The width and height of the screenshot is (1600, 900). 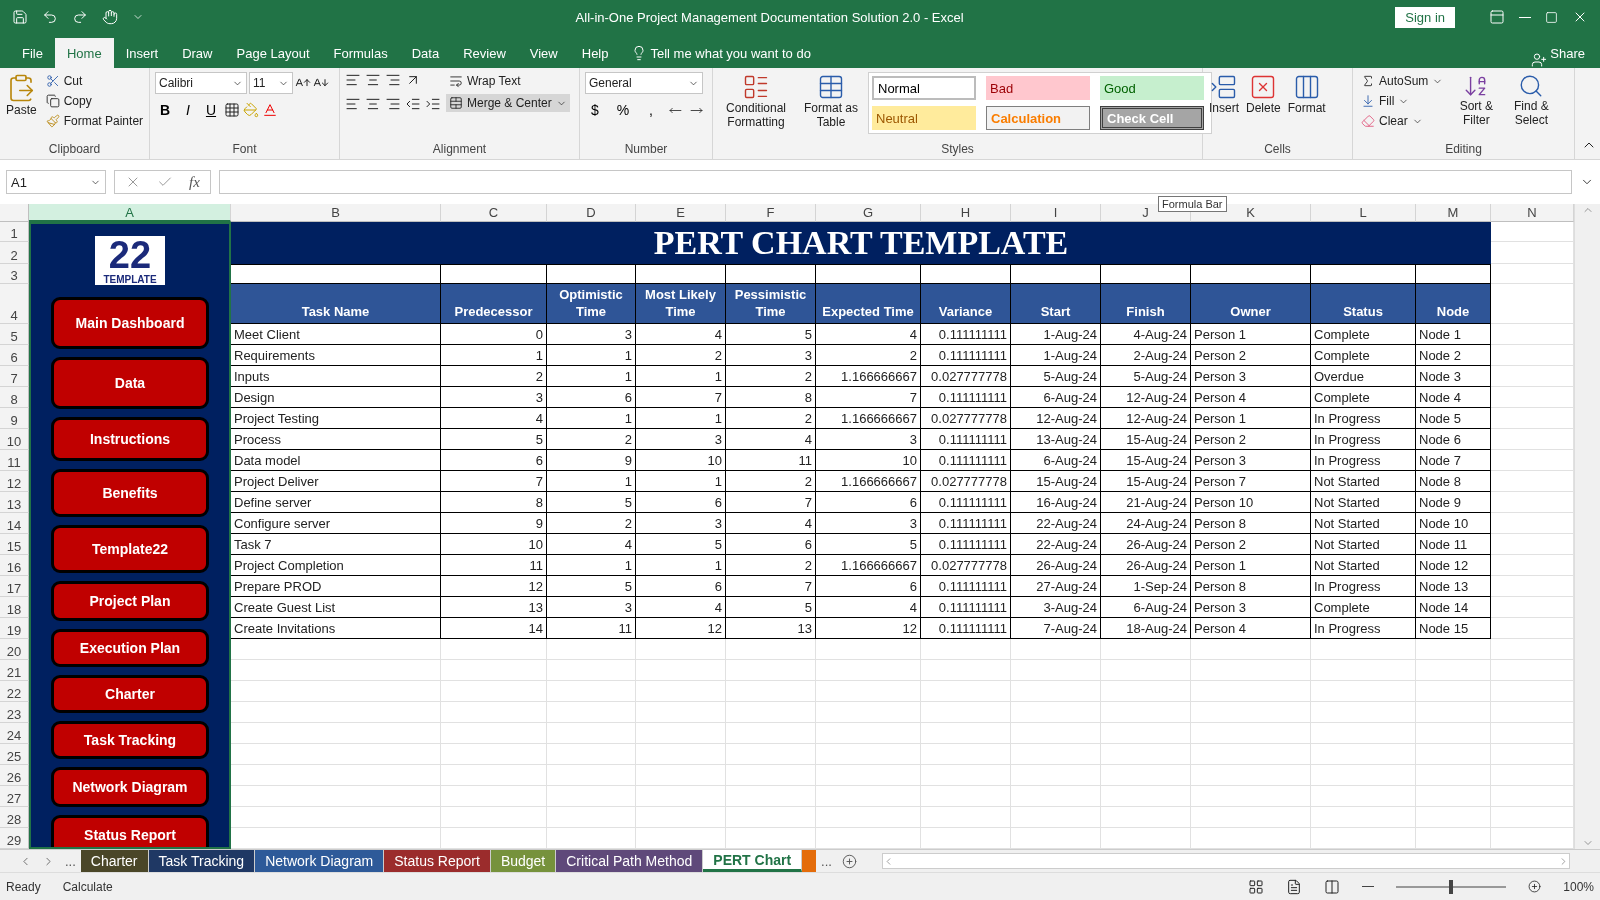 What do you see at coordinates (1056, 586) in the screenshot?
I see `table-cell: 27-Aug-24` at bounding box center [1056, 586].